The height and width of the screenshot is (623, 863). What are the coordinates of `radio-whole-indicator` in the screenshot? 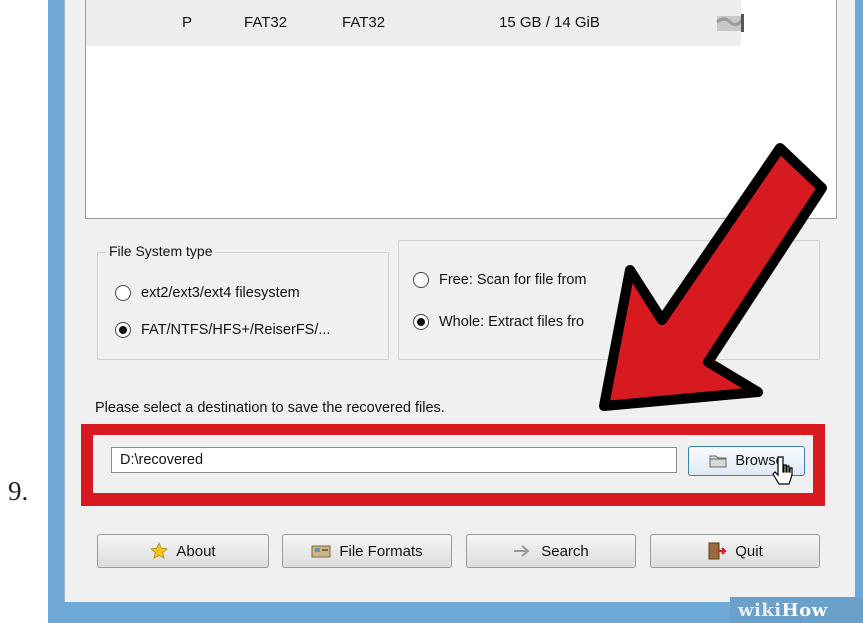 It's located at (421, 322).